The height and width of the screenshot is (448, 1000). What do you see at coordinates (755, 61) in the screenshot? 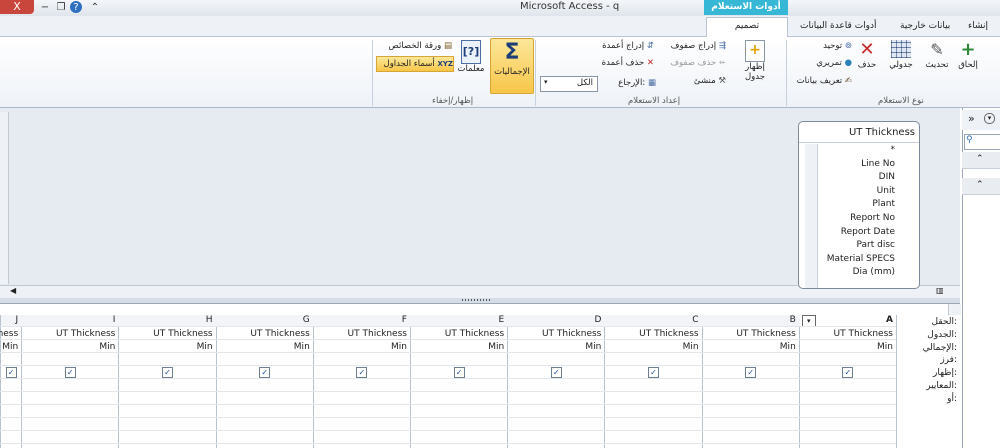
I see `show-table-button: + إظهار جدول` at bounding box center [755, 61].